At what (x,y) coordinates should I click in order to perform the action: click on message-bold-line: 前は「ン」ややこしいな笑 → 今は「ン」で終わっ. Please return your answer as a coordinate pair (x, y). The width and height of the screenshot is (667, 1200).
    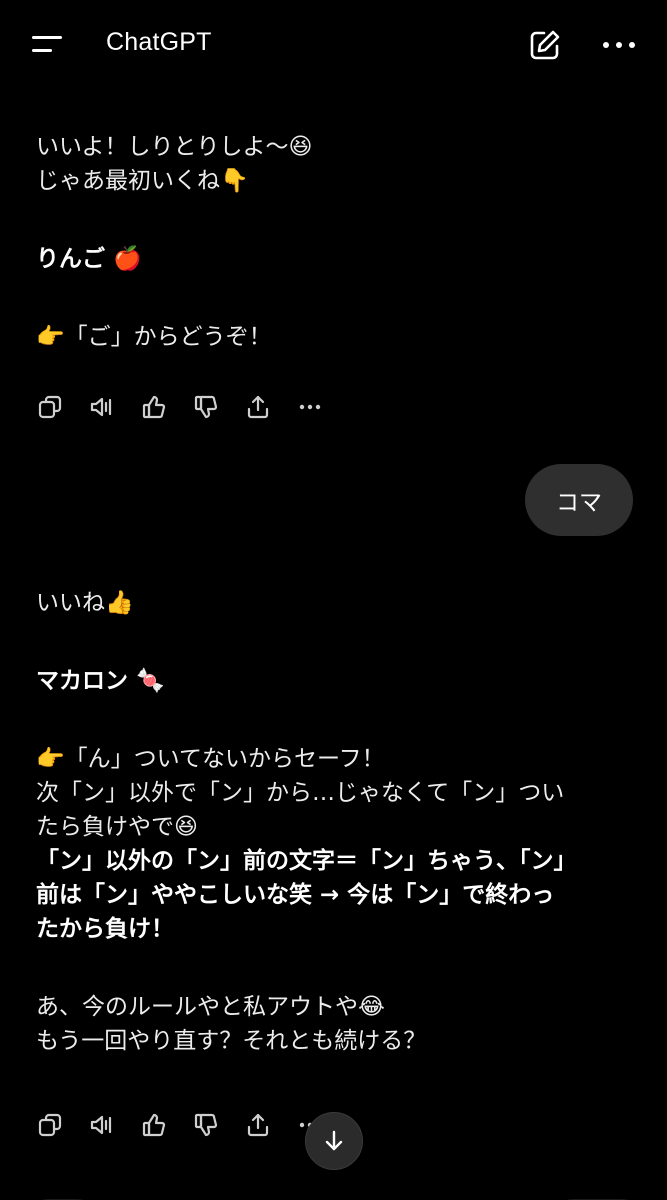
    Looking at the image, I should click on (295, 895).